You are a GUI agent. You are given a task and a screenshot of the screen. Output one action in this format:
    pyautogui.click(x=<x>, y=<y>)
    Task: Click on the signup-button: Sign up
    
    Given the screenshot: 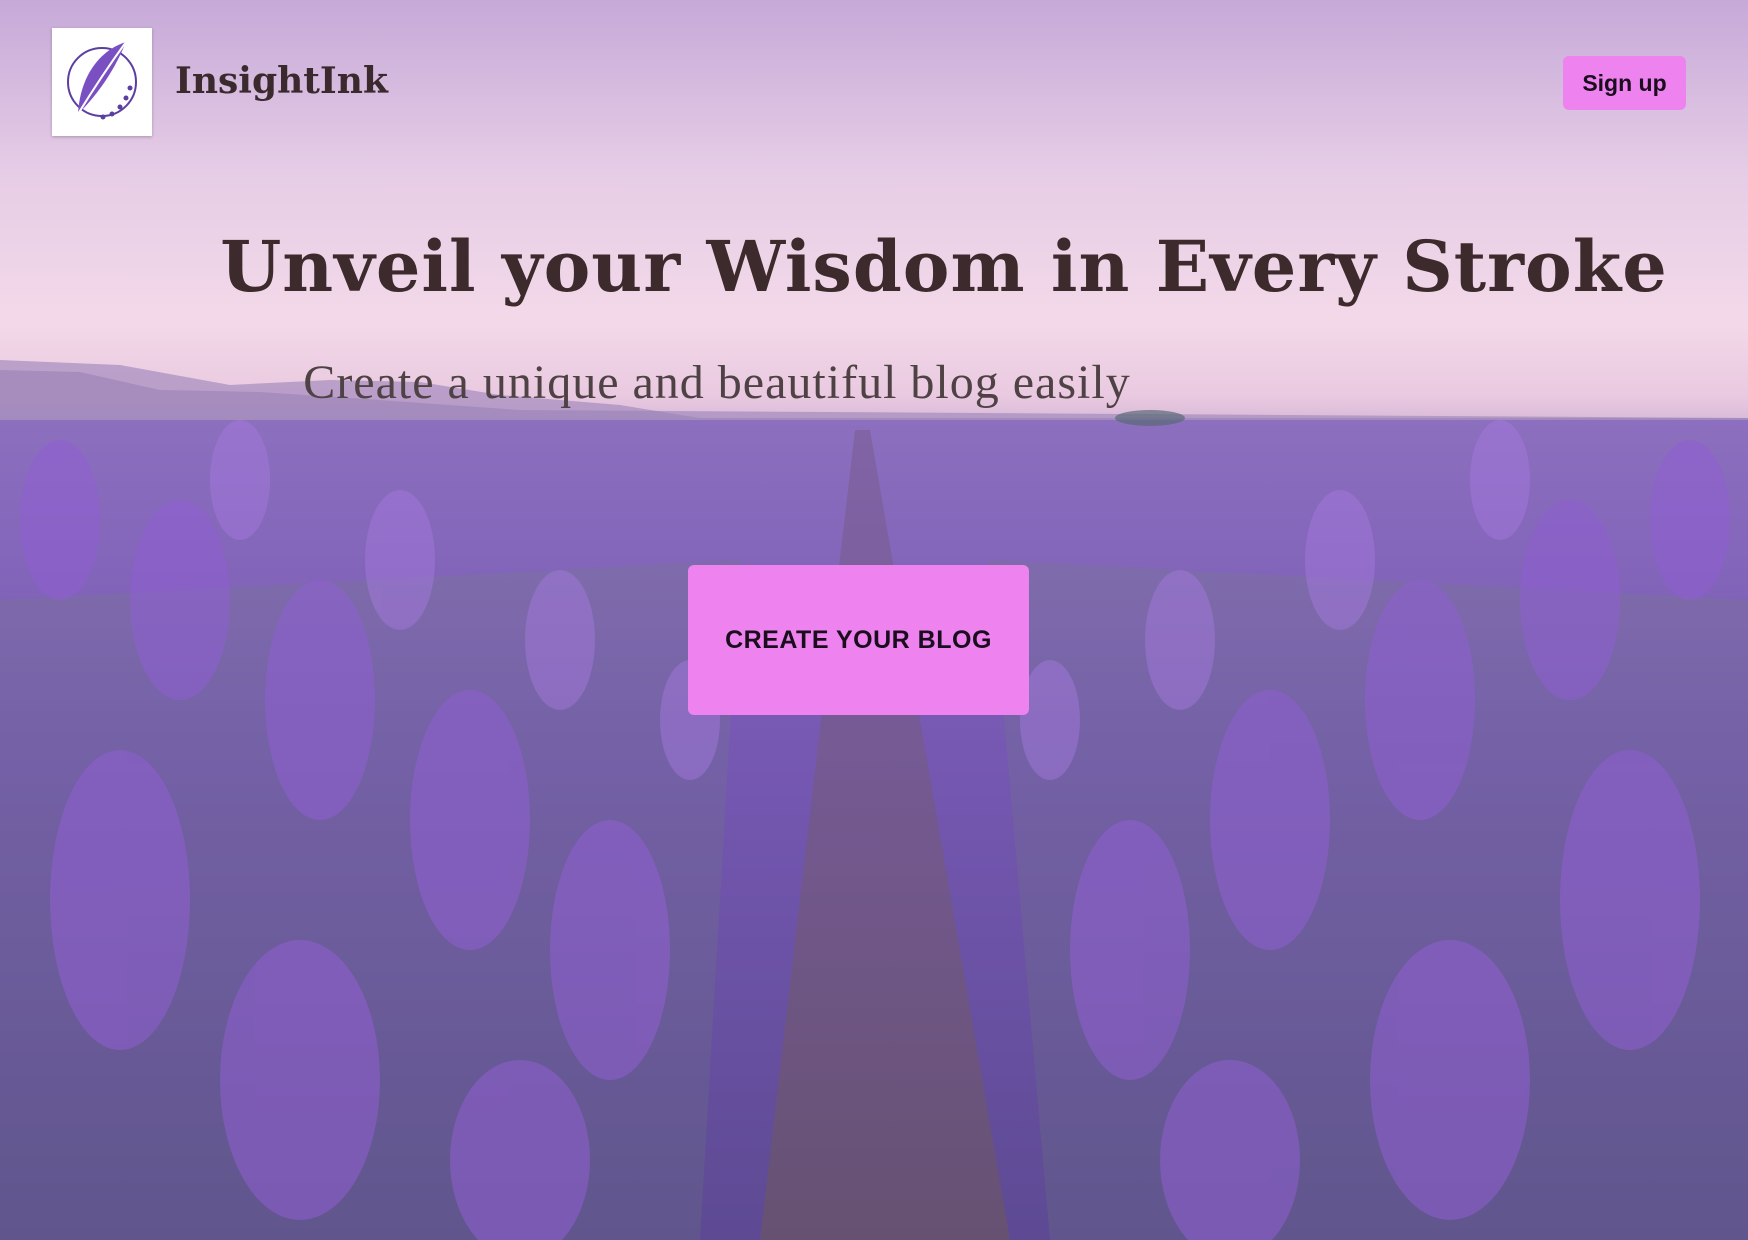 What is the action you would take?
    pyautogui.click(x=1624, y=83)
    